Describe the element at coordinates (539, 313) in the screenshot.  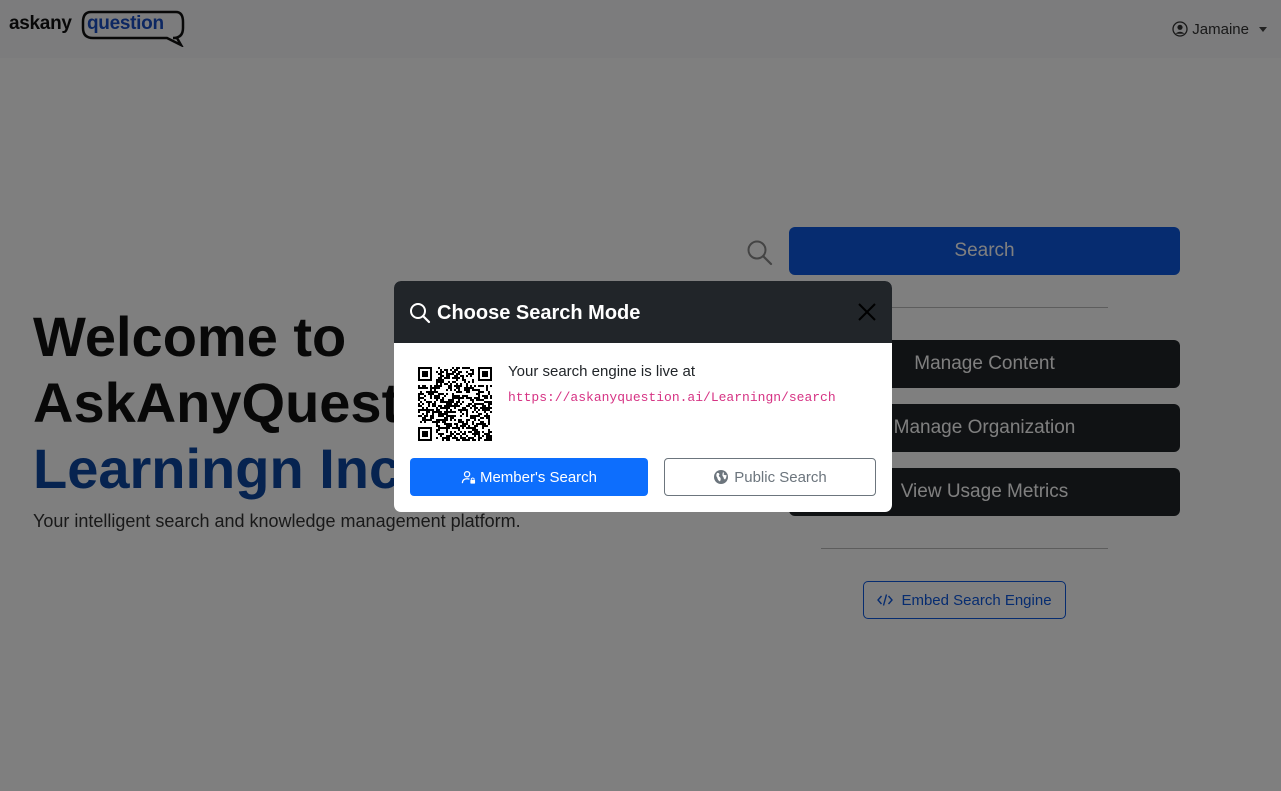
I see `modal-title: Choose Search Mode` at that location.